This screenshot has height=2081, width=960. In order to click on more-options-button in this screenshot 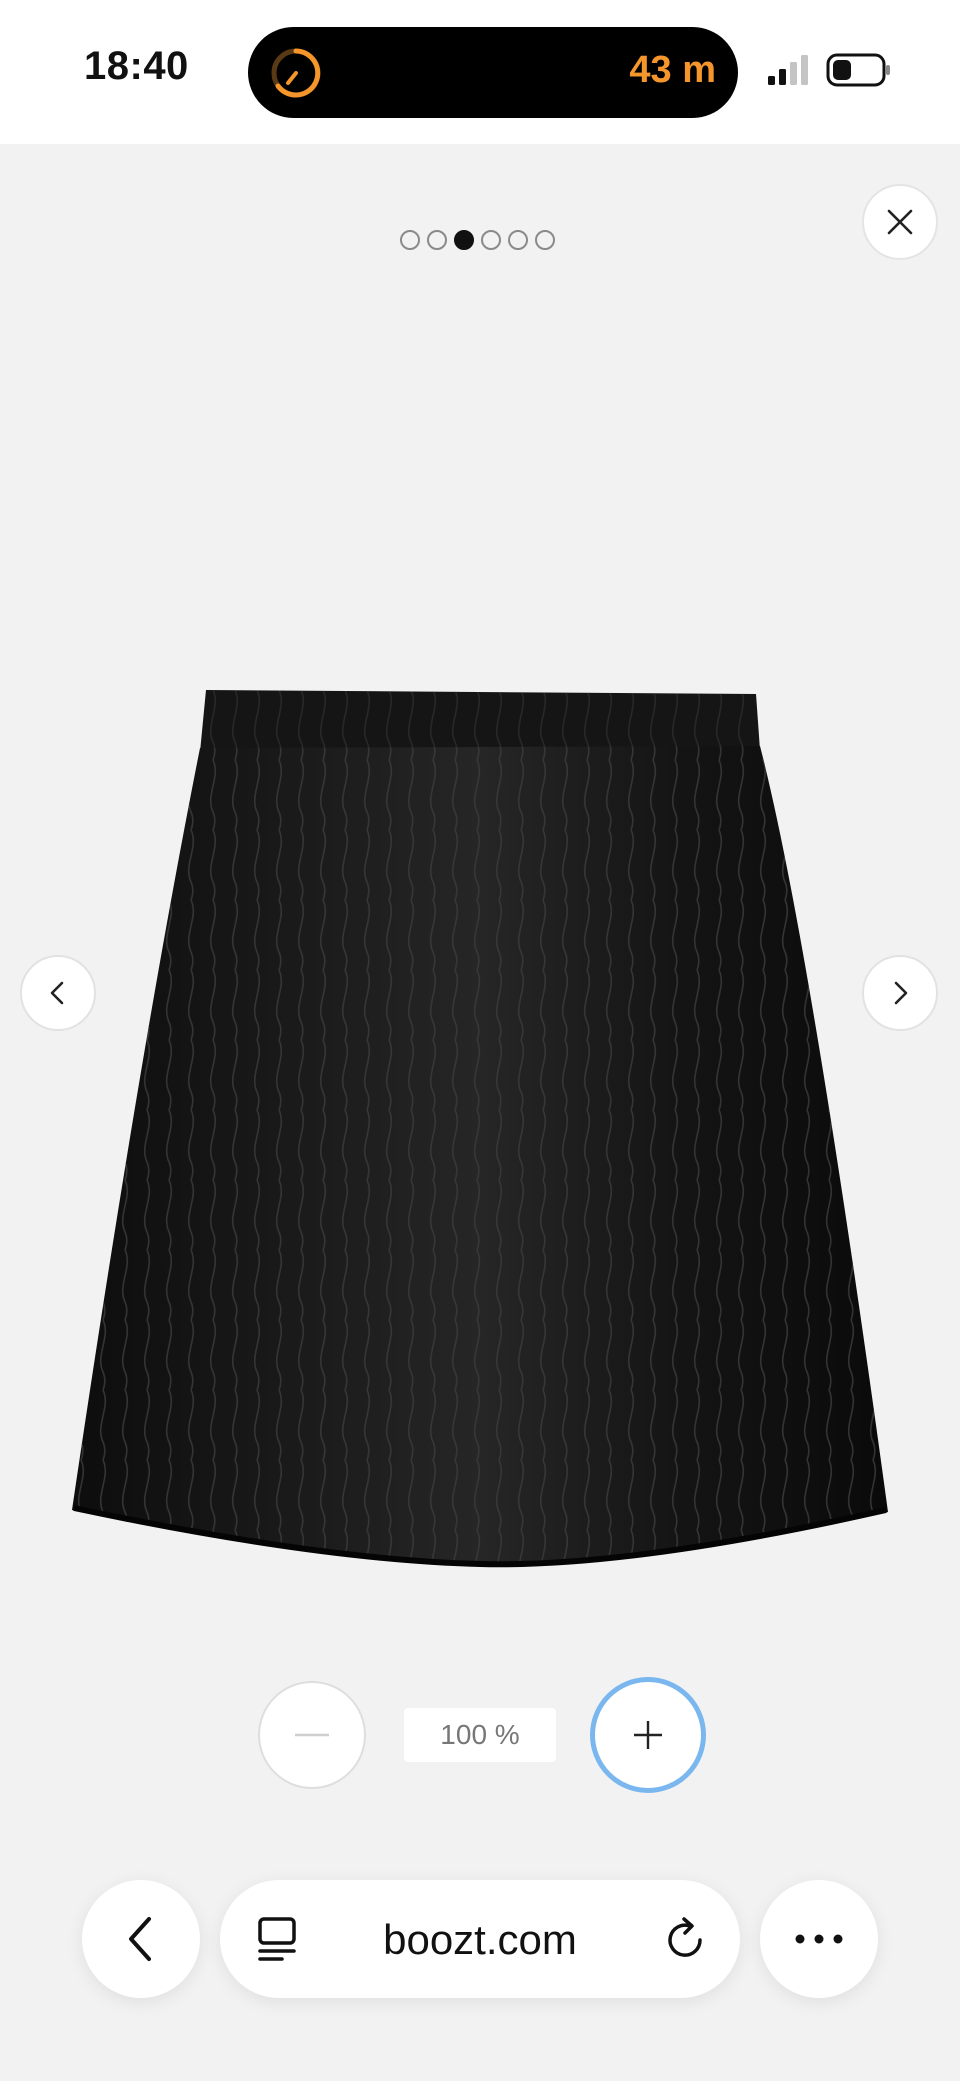, I will do `click(819, 1939)`.